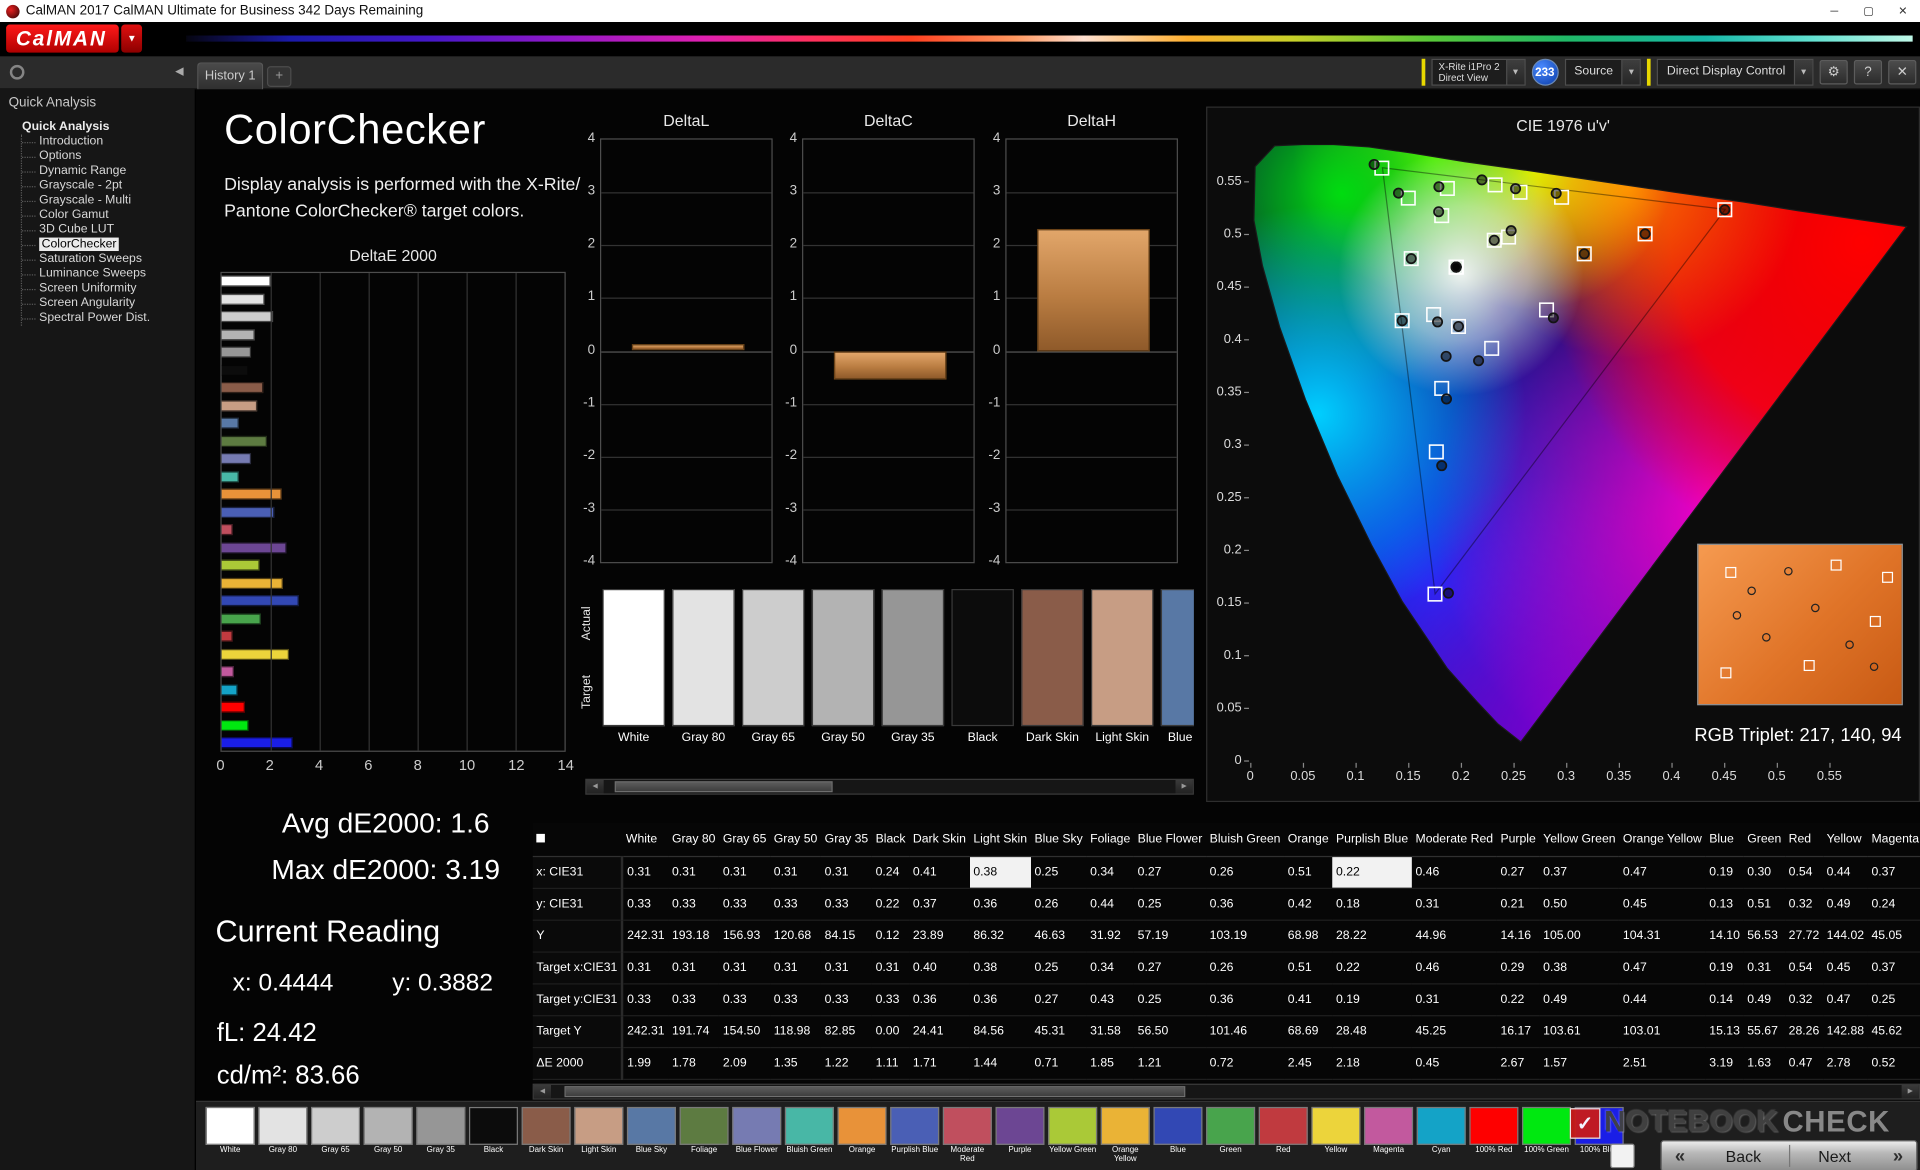 The height and width of the screenshot is (1170, 1920). I want to click on scroll-left-icon: ◄, so click(595, 786).